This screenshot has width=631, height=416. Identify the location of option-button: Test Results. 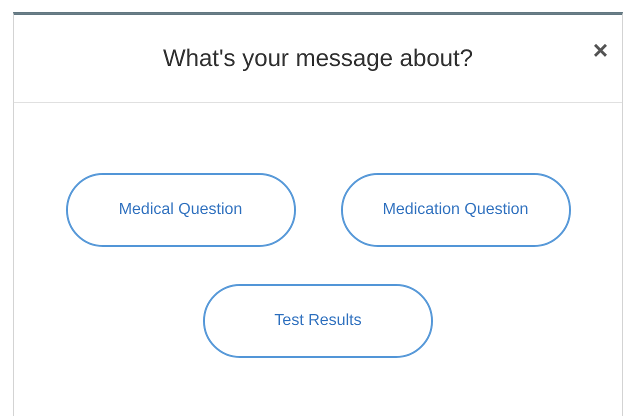
(318, 321).